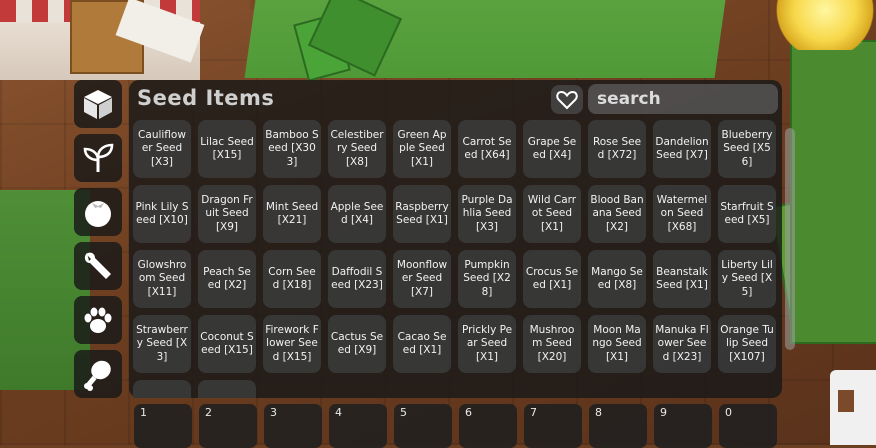 The width and height of the screenshot is (876, 448). Describe the element at coordinates (618, 426) in the screenshot. I see `hotbar-slot-8: 8` at that location.